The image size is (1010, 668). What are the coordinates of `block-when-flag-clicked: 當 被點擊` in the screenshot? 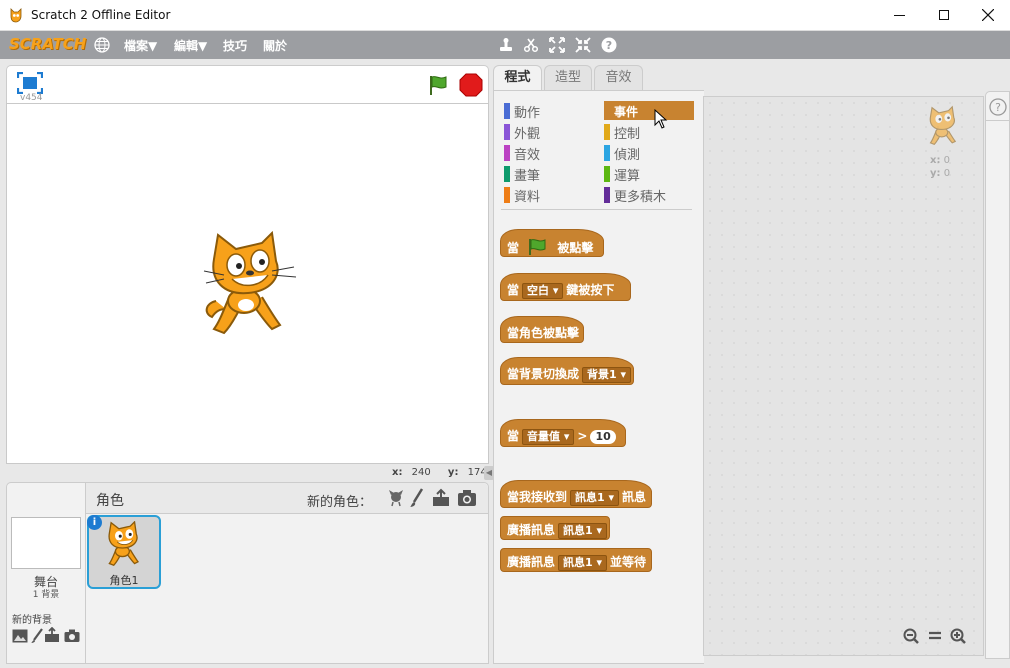 It's located at (552, 243).